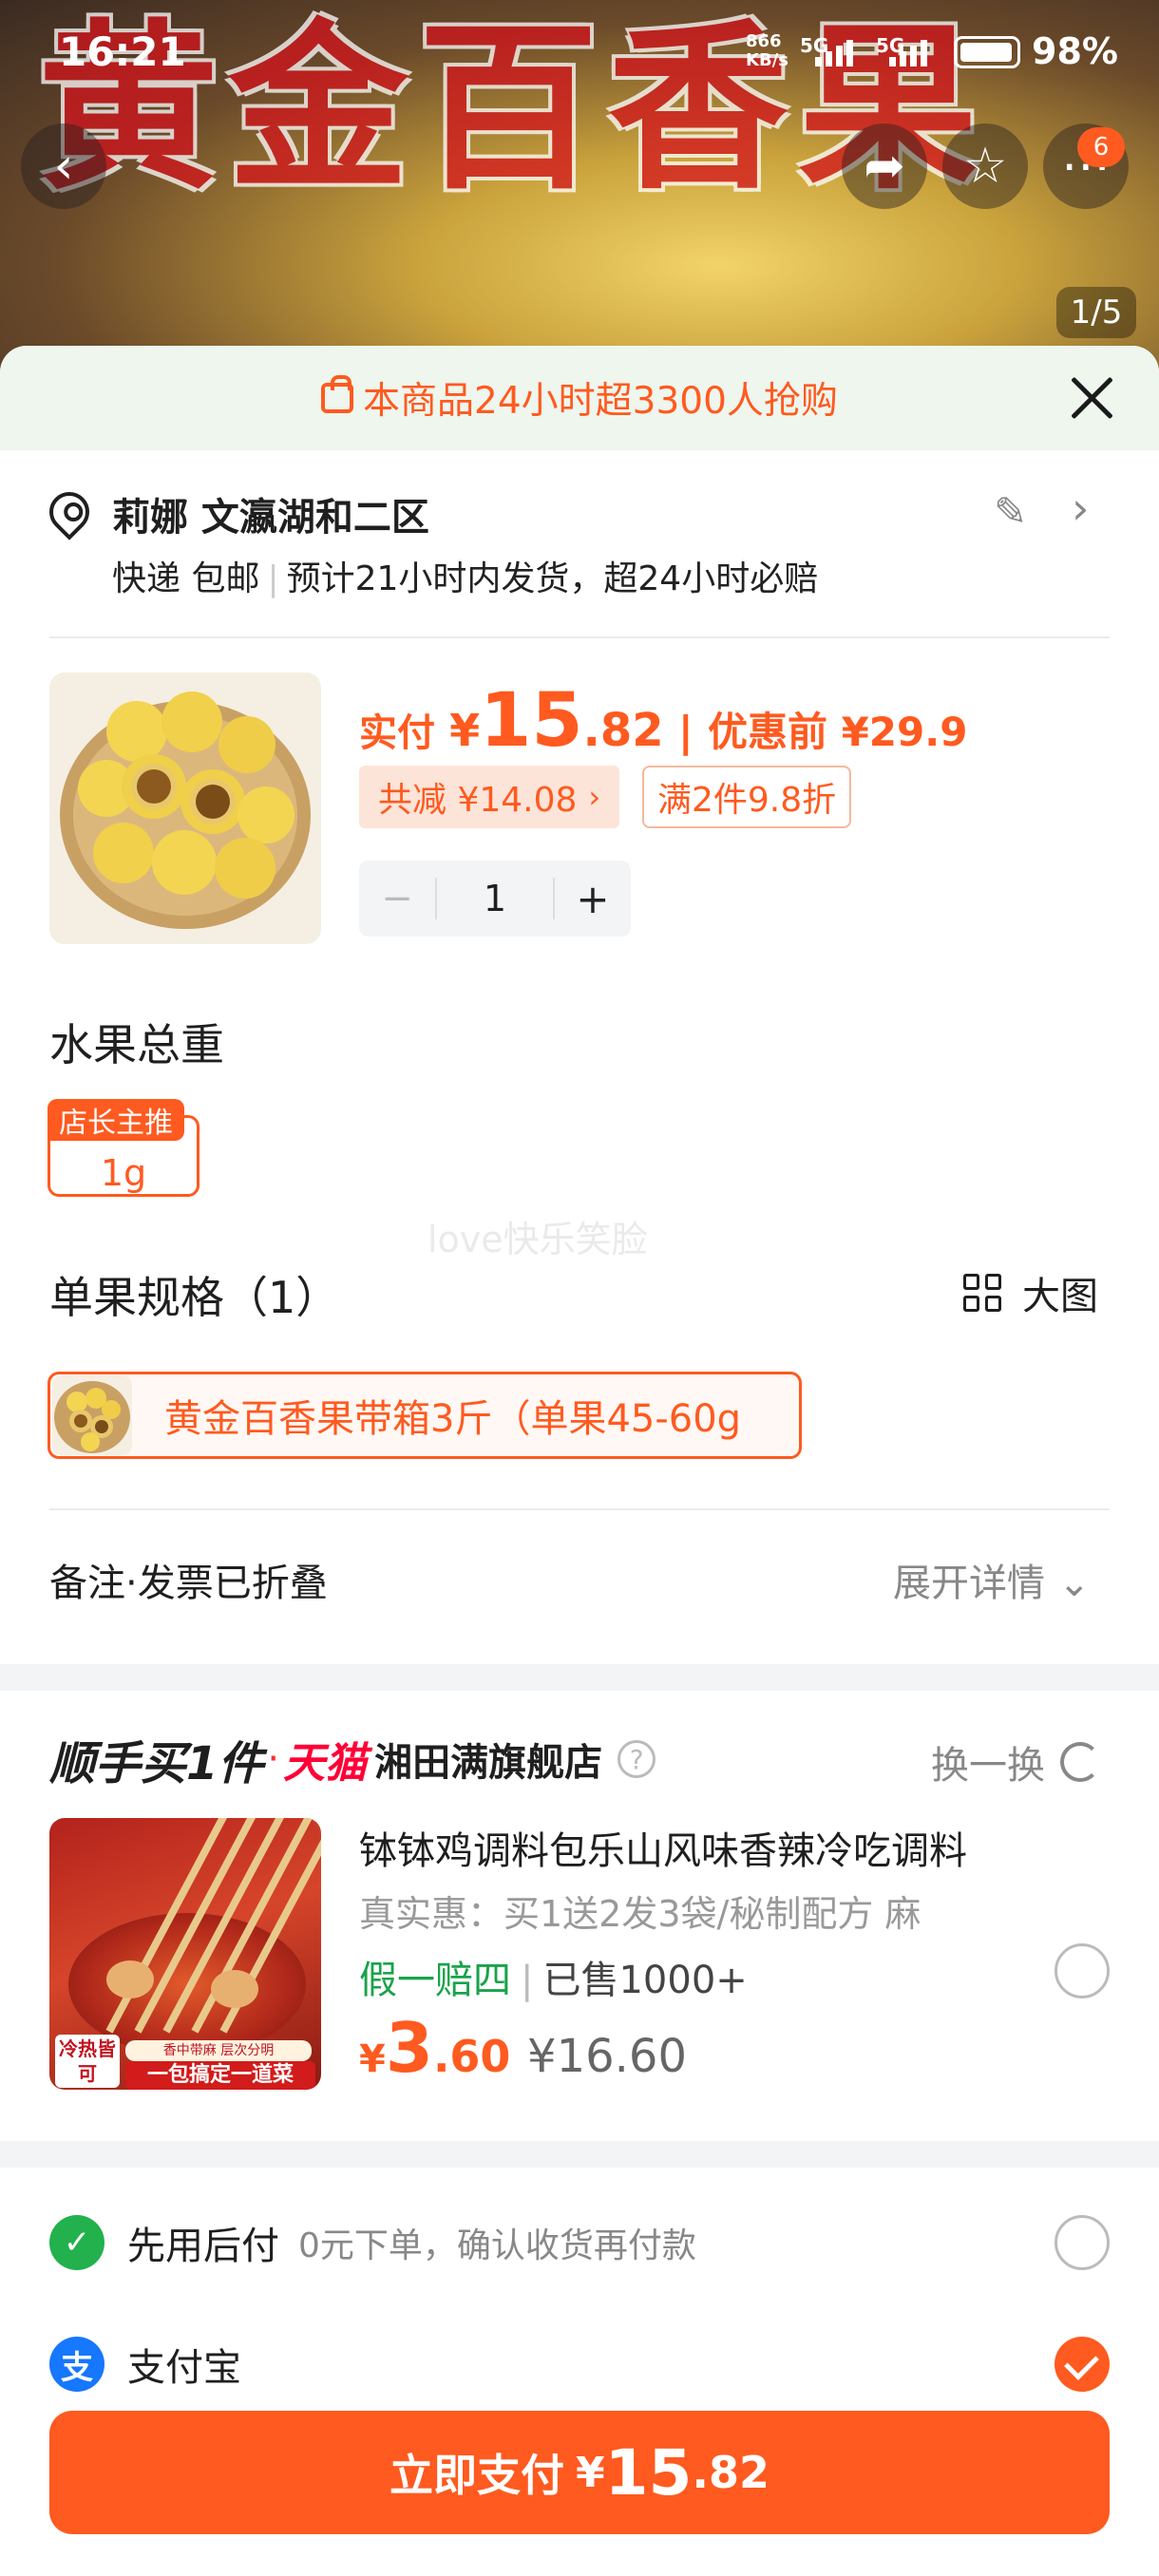 The height and width of the screenshot is (2576, 1159). I want to click on chevron-left-icon: ‹, so click(63, 166).